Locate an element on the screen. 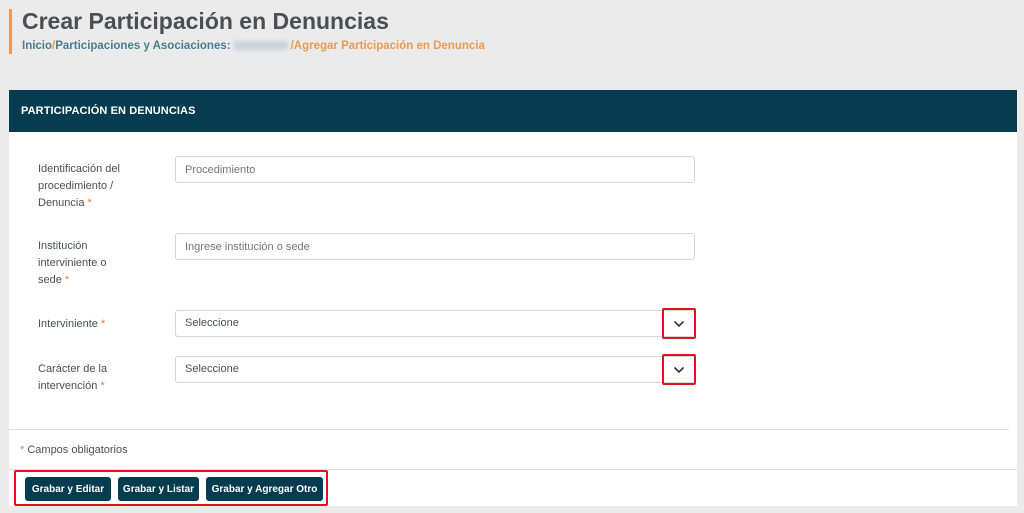 This screenshot has width=1024, height=513. breadcrumb-redacted-name is located at coordinates (260, 46).